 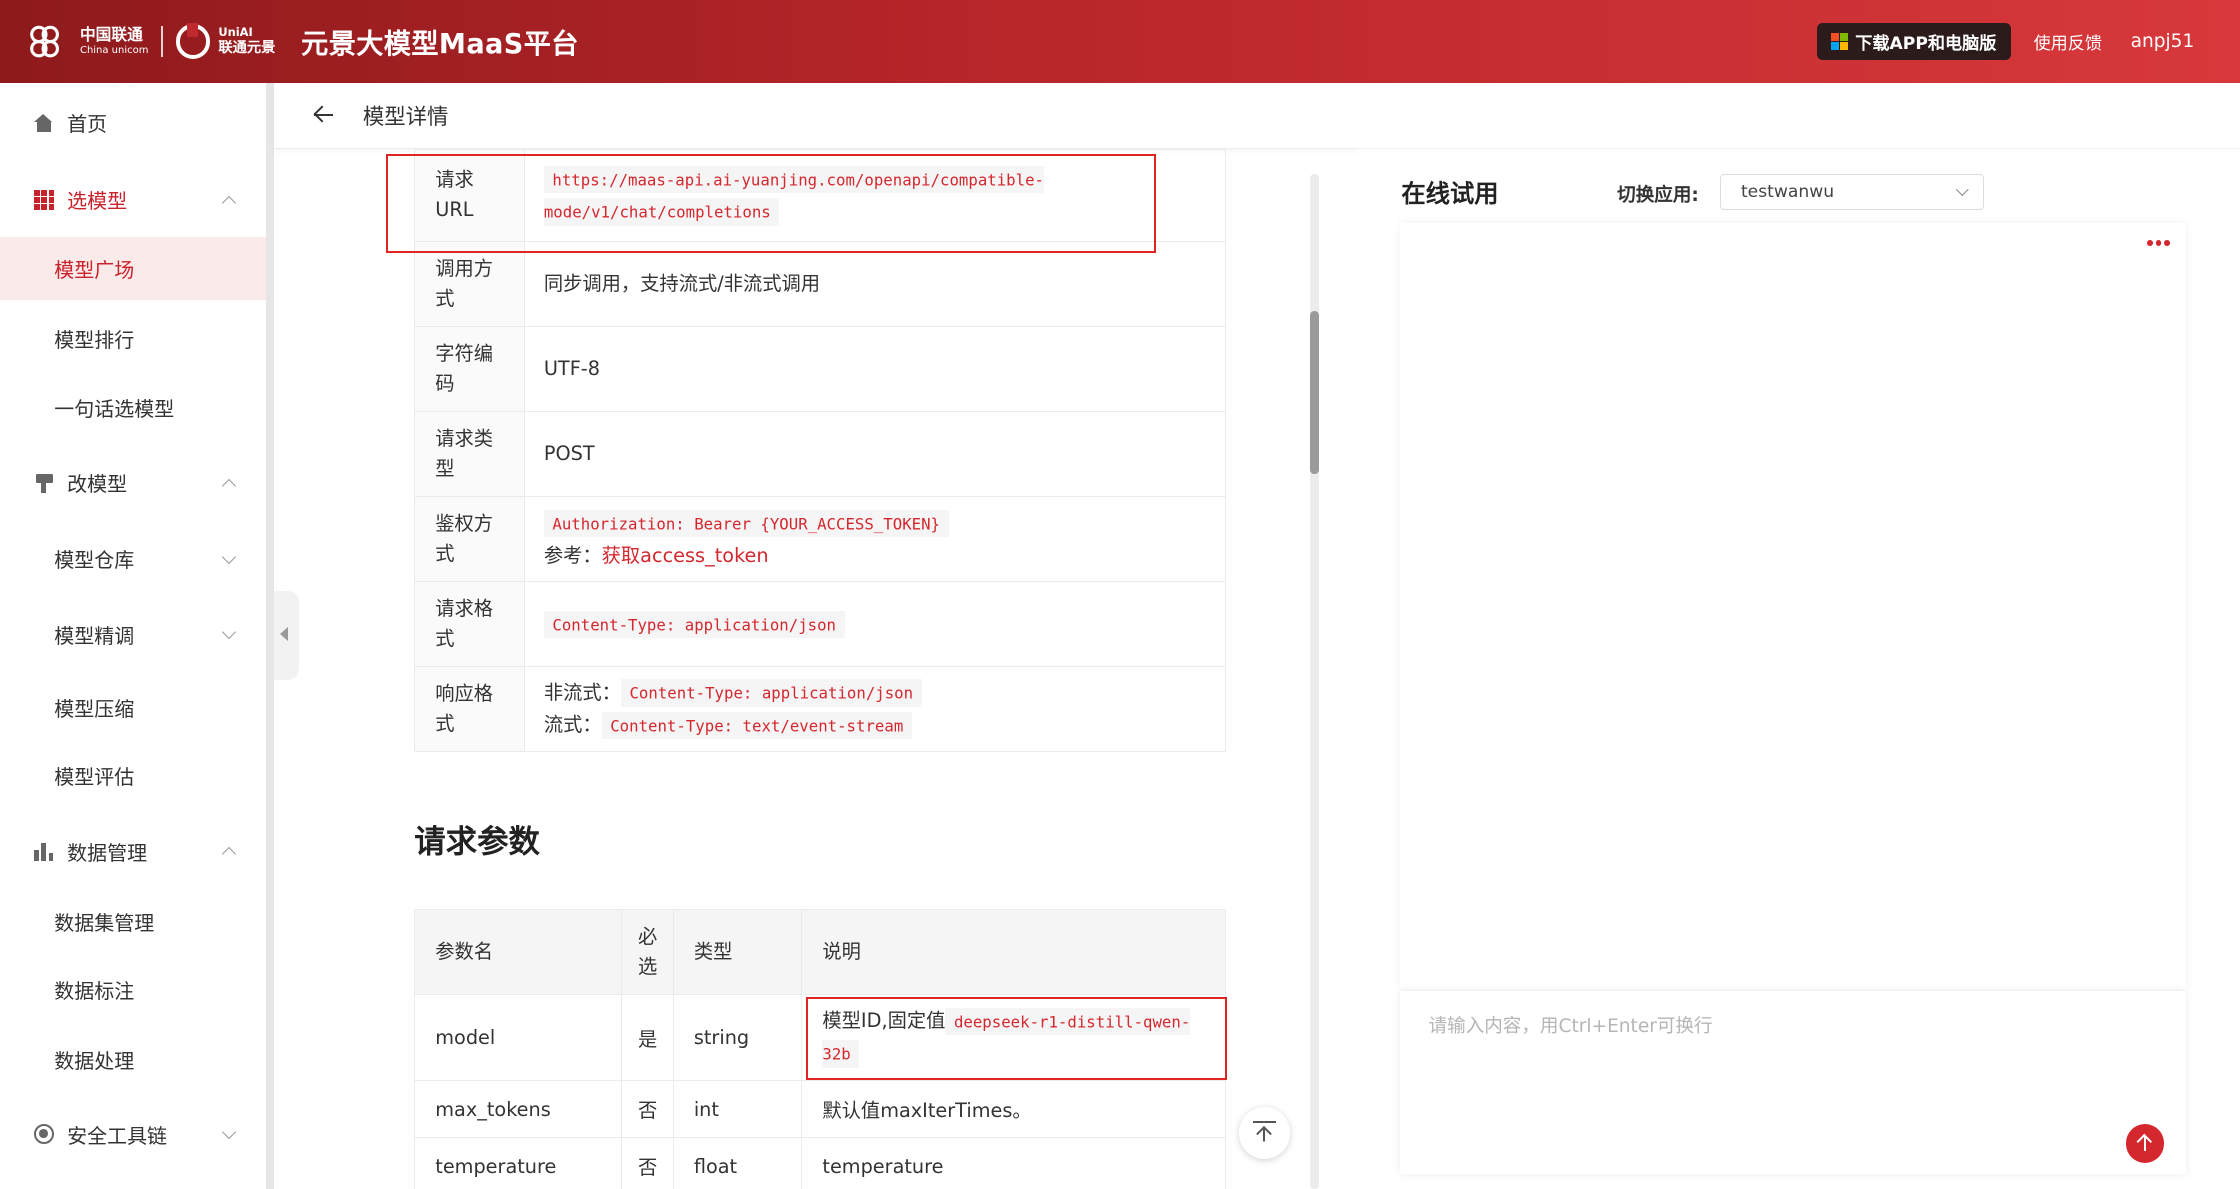 I want to click on highlight-box-model-id, so click(x=1016, y=1038).